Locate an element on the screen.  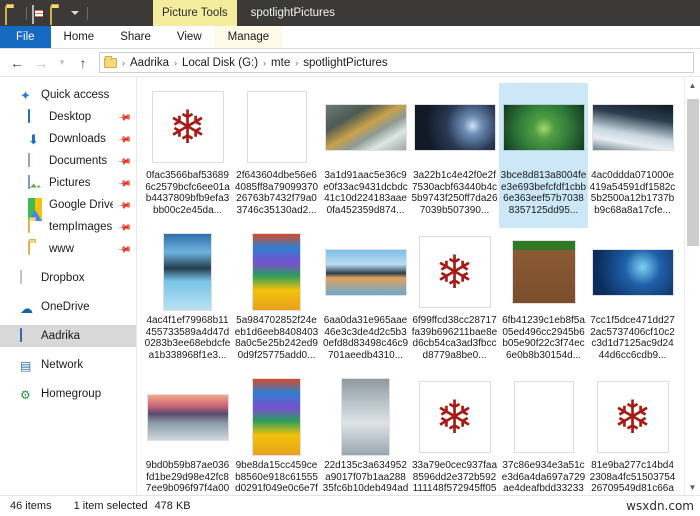
sidebar-item-quick-access: ✦ Quick access is located at coordinates (68, 95).